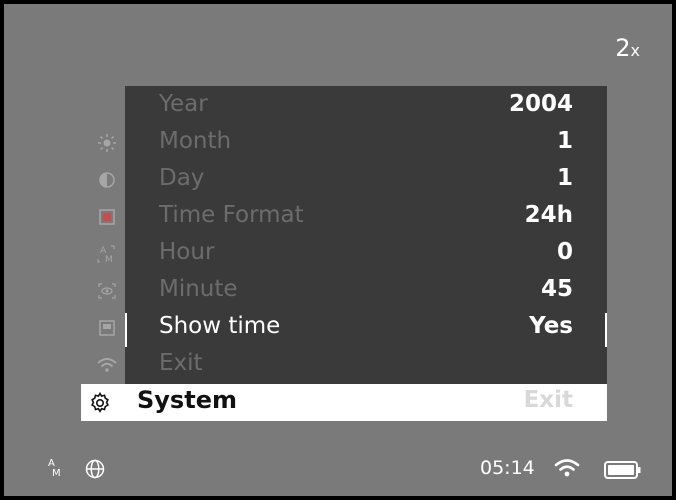 The height and width of the screenshot is (500, 676). Describe the element at coordinates (181, 363) in the screenshot. I see `menu-row-label: Exit` at that location.